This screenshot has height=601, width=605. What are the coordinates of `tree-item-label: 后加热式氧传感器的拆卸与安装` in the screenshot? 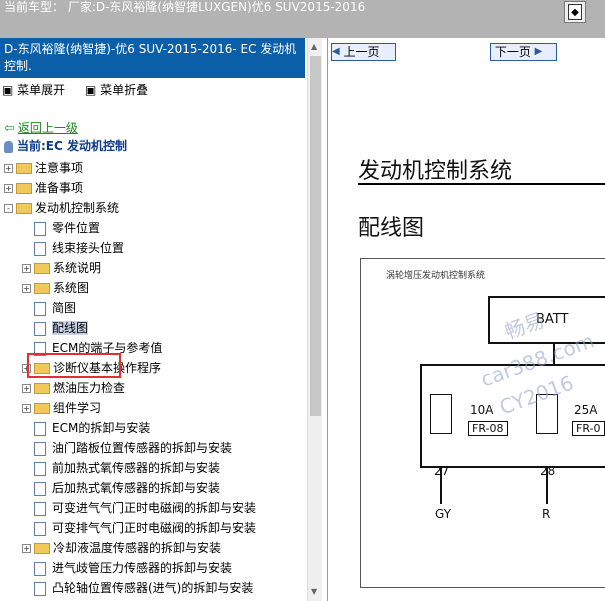 It's located at (136, 488).